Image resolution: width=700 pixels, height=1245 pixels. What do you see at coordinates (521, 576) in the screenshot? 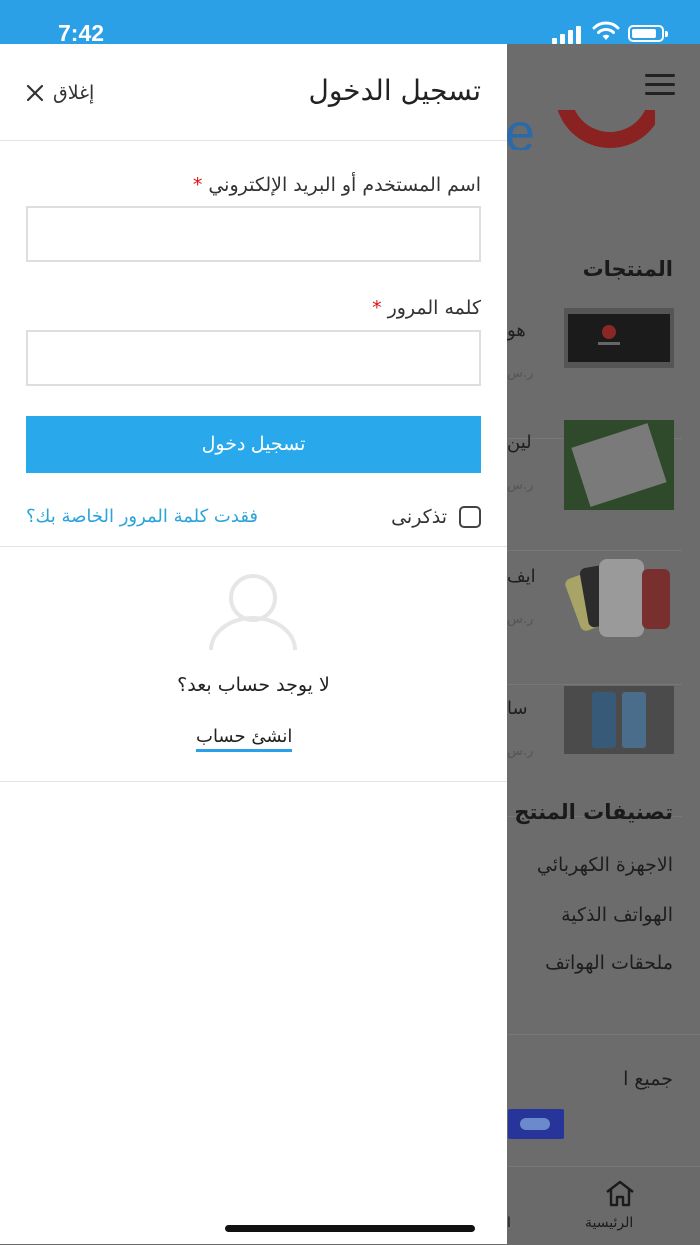
I see `product-title: ايف` at bounding box center [521, 576].